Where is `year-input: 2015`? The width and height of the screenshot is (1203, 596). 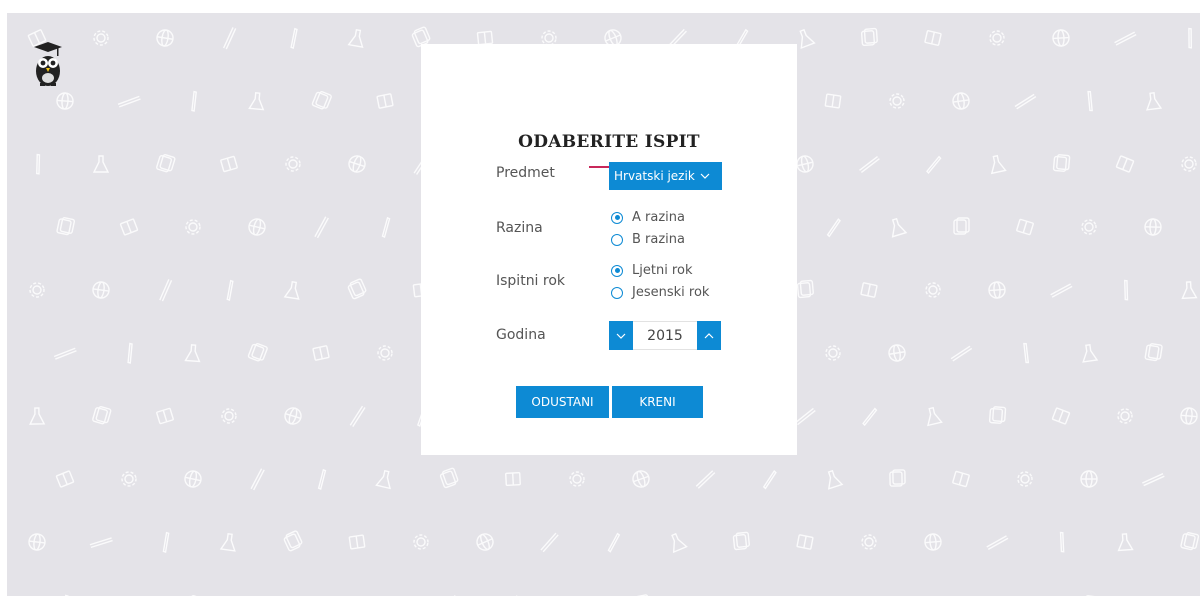
year-input: 2015 is located at coordinates (665, 335).